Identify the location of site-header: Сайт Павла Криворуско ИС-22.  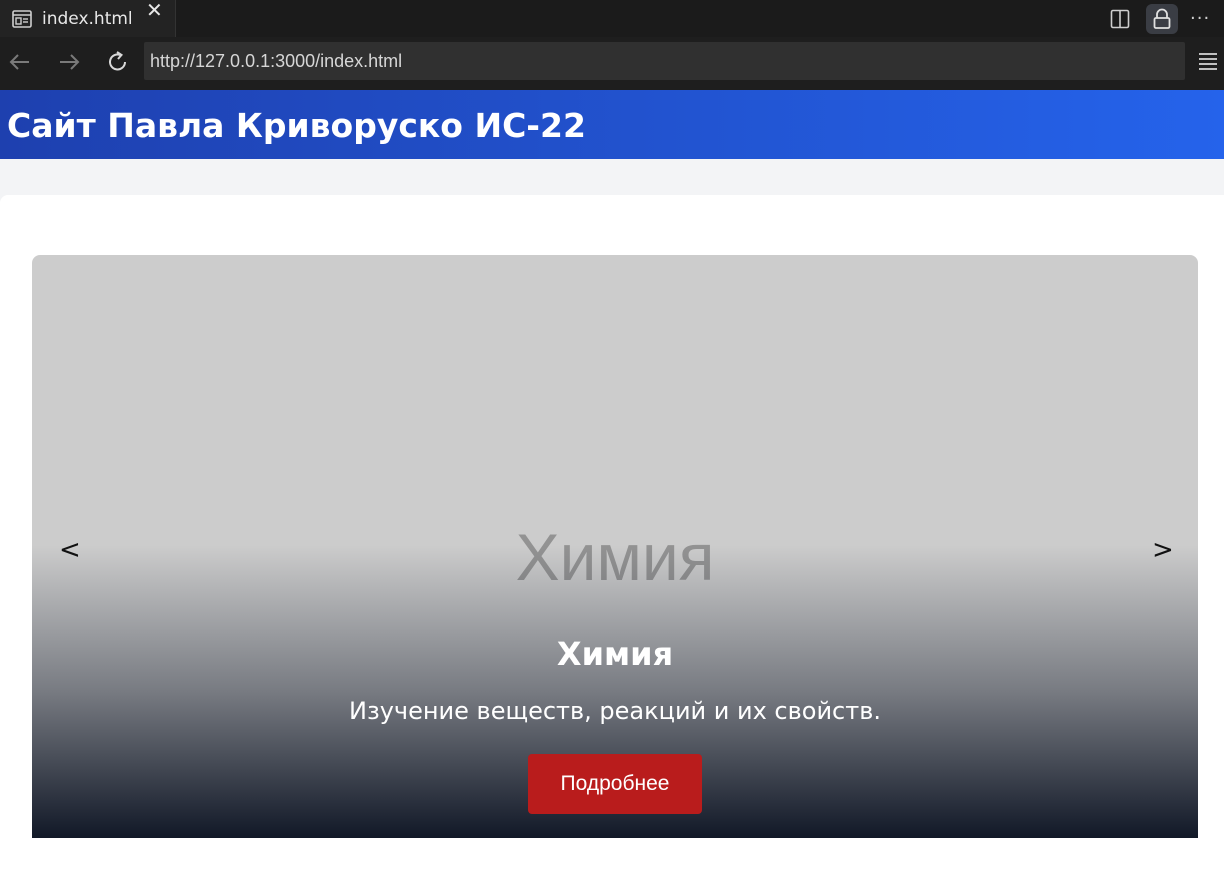
(612, 124).